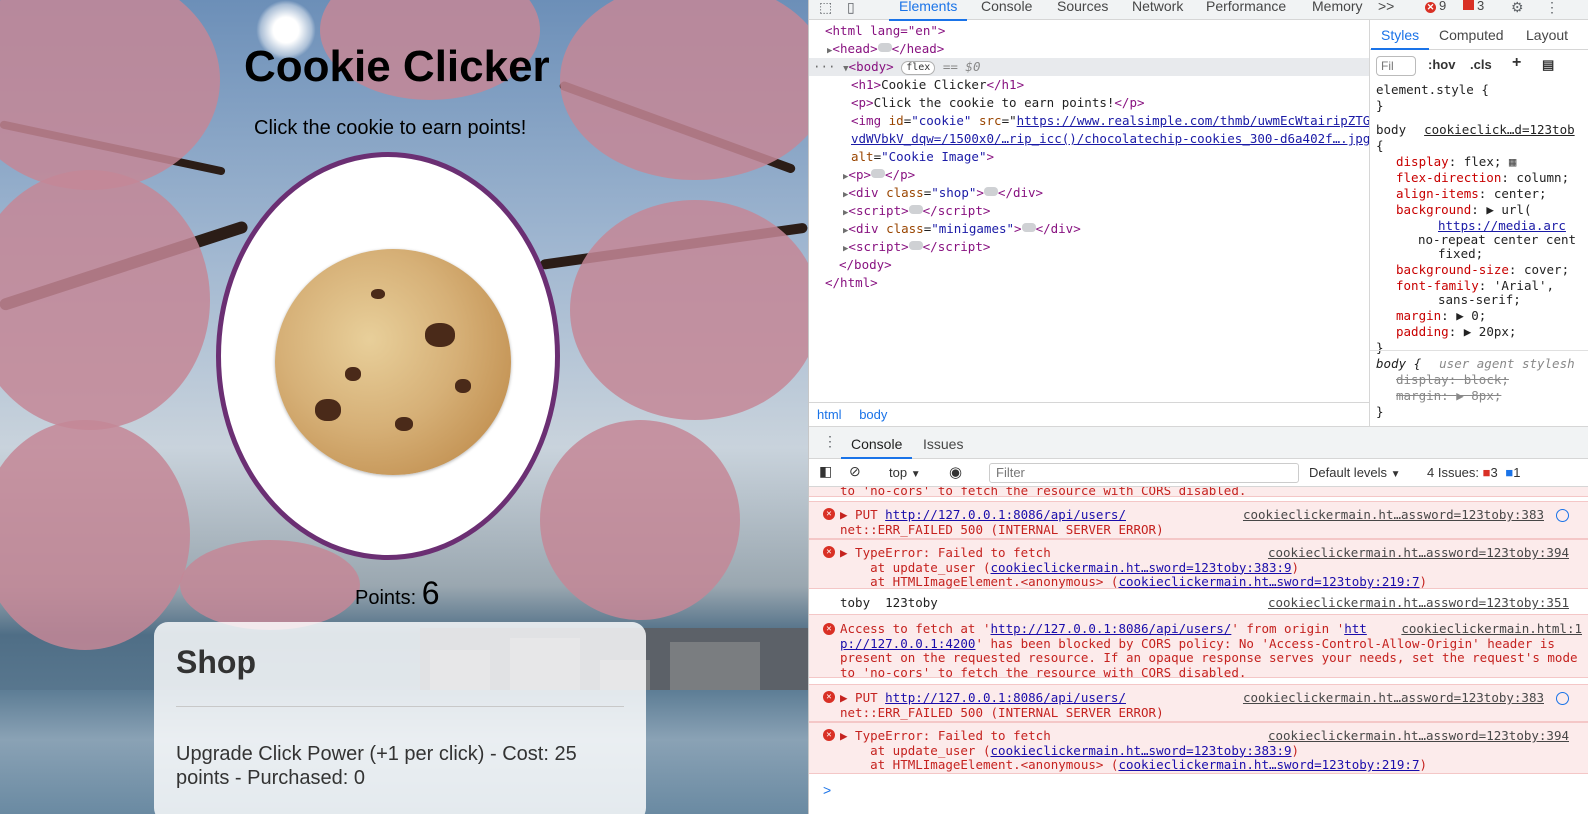 The image size is (1588, 814). What do you see at coordinates (827, 790) in the screenshot?
I see `console-prompt: >` at bounding box center [827, 790].